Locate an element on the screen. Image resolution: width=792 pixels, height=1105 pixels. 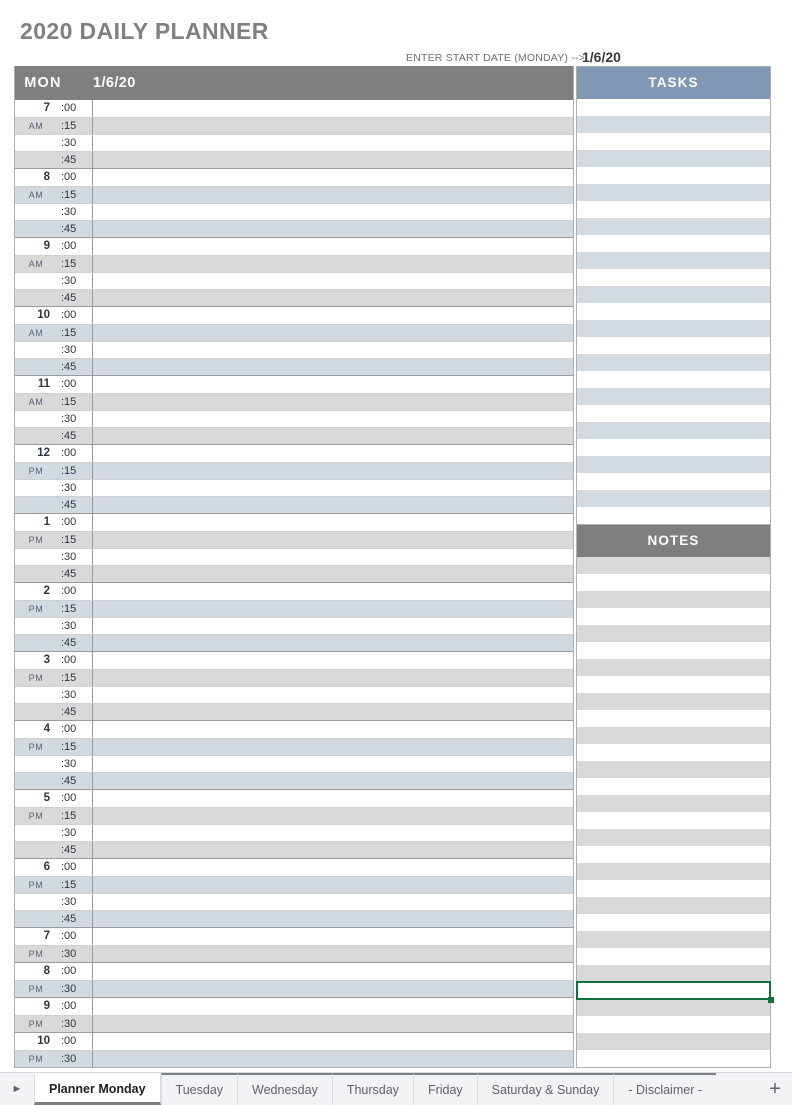
fill-handle is located at coordinates (771, 1000).